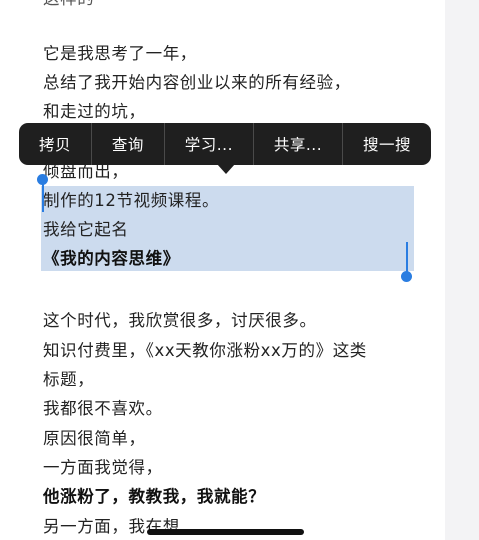  Describe the element at coordinates (111, 258) in the screenshot. I see `article-line-selected: 《我的内容思维》` at that location.